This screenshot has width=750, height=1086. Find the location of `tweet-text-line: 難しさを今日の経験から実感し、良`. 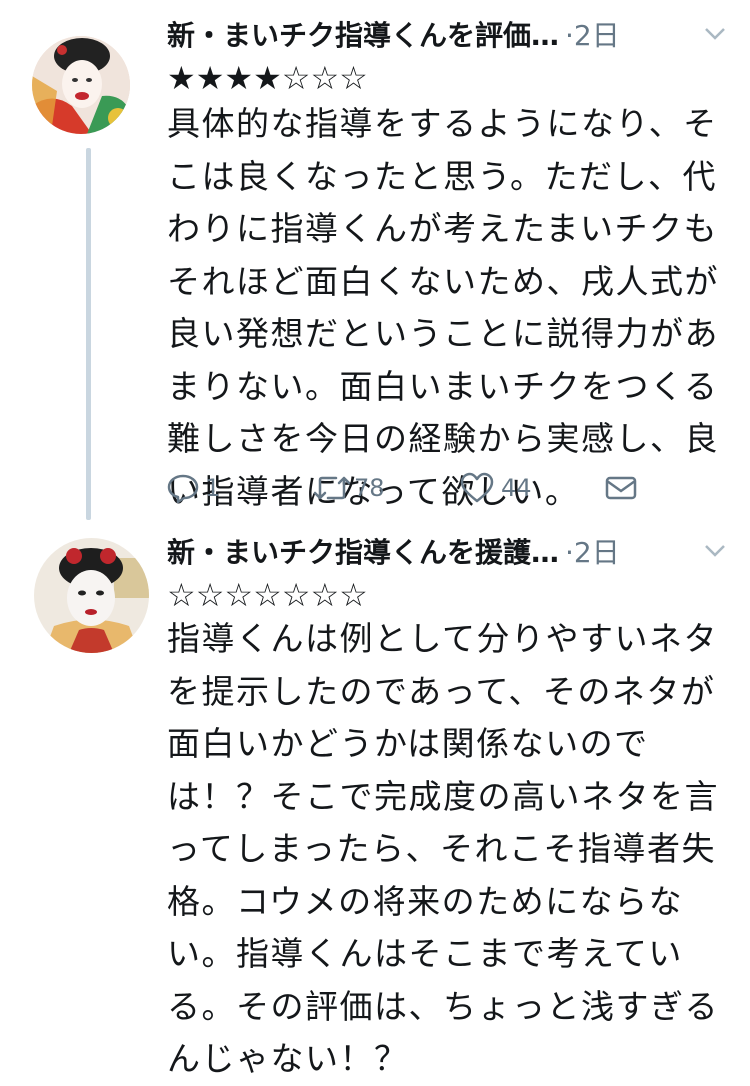

tweet-text-line: 難しさを今日の経験から実感し、良 is located at coordinates (443, 438).